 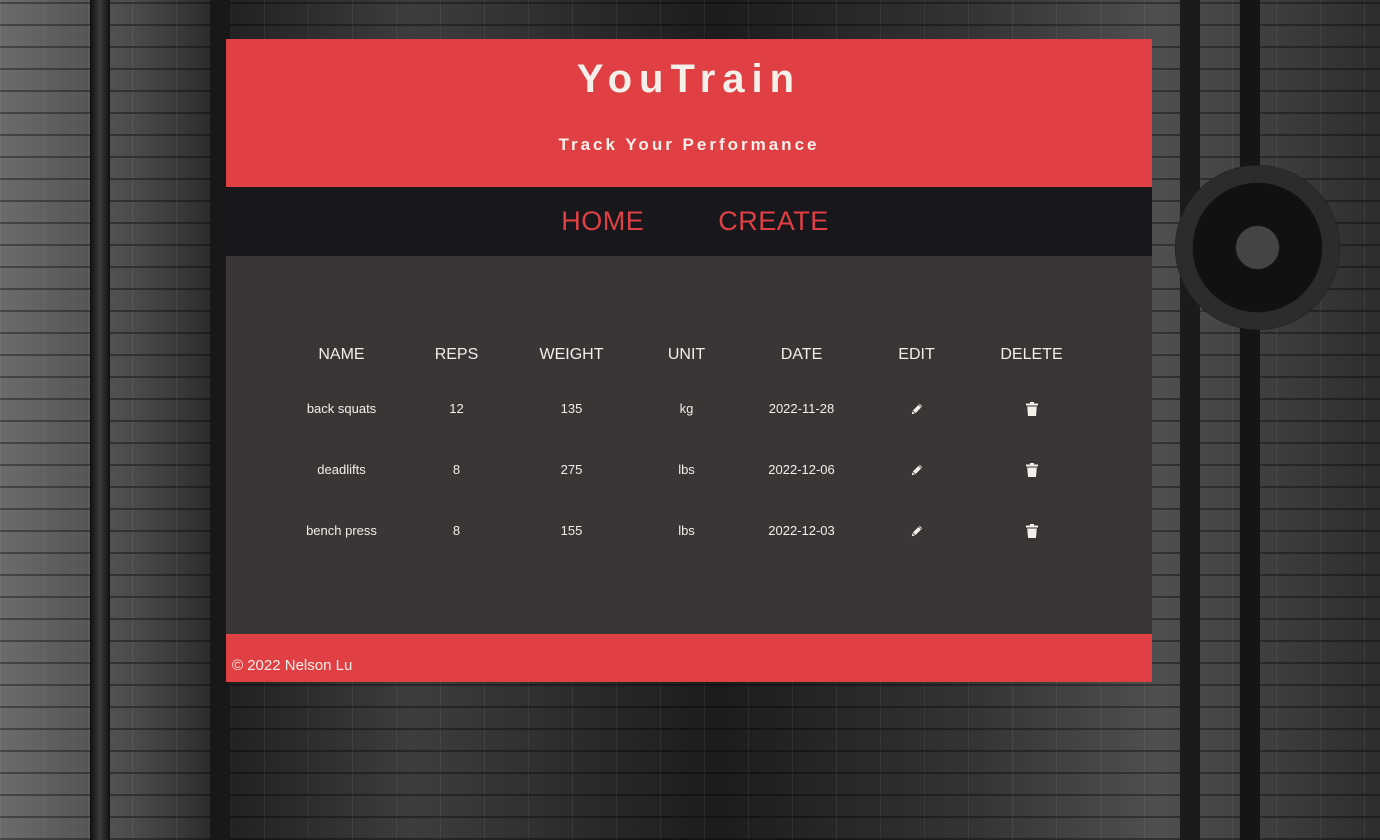 What do you see at coordinates (689, 79) in the screenshot?
I see `app-title: YouTrain` at bounding box center [689, 79].